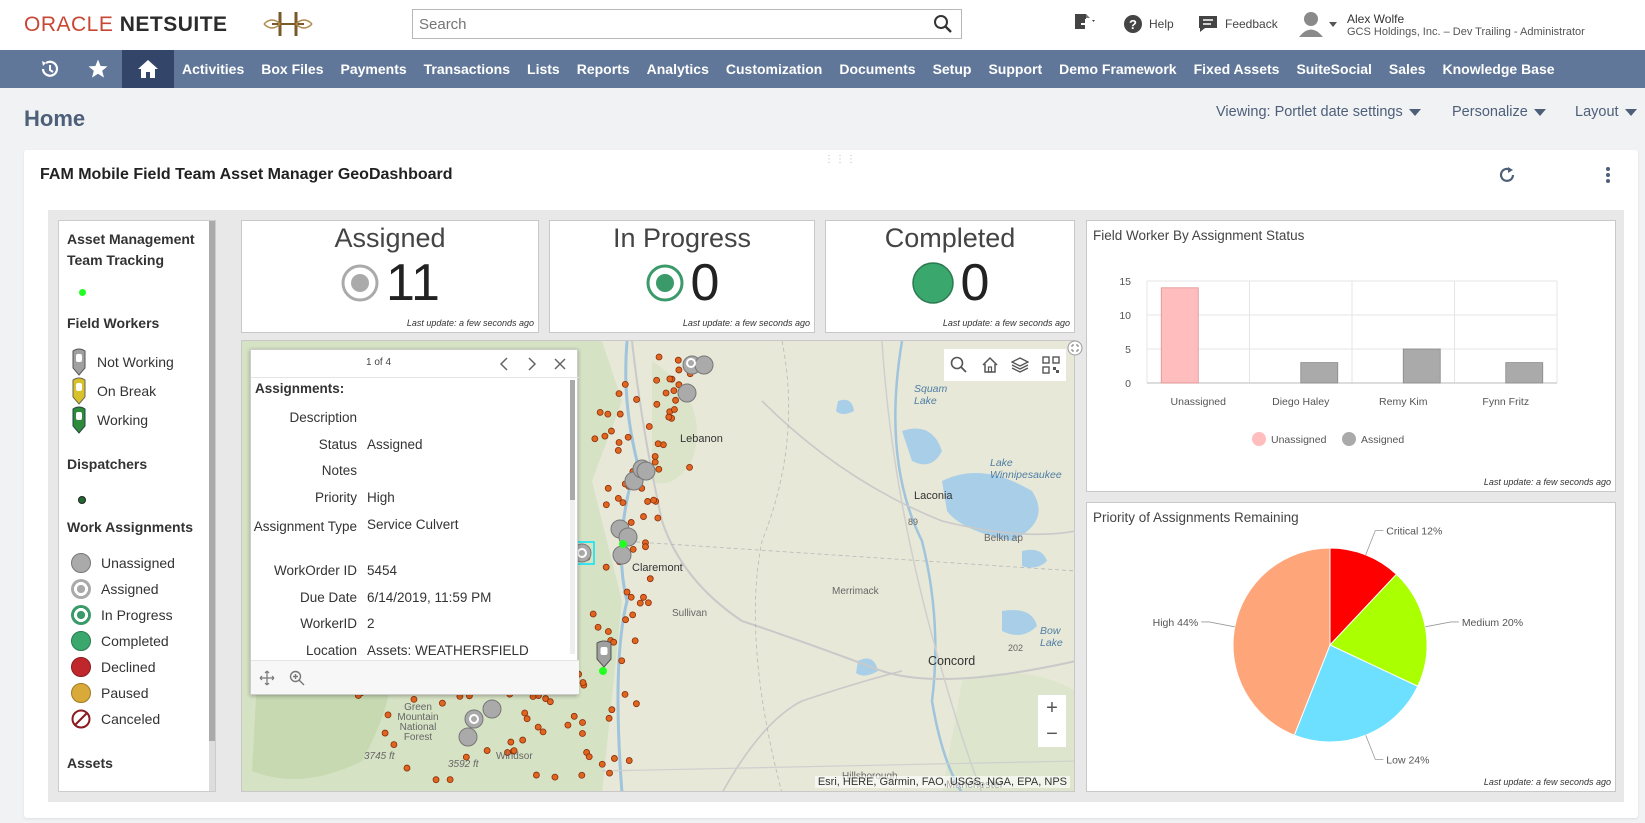  Describe the element at coordinates (952, 69) in the screenshot. I see `nav-item-setup: Setup` at that location.